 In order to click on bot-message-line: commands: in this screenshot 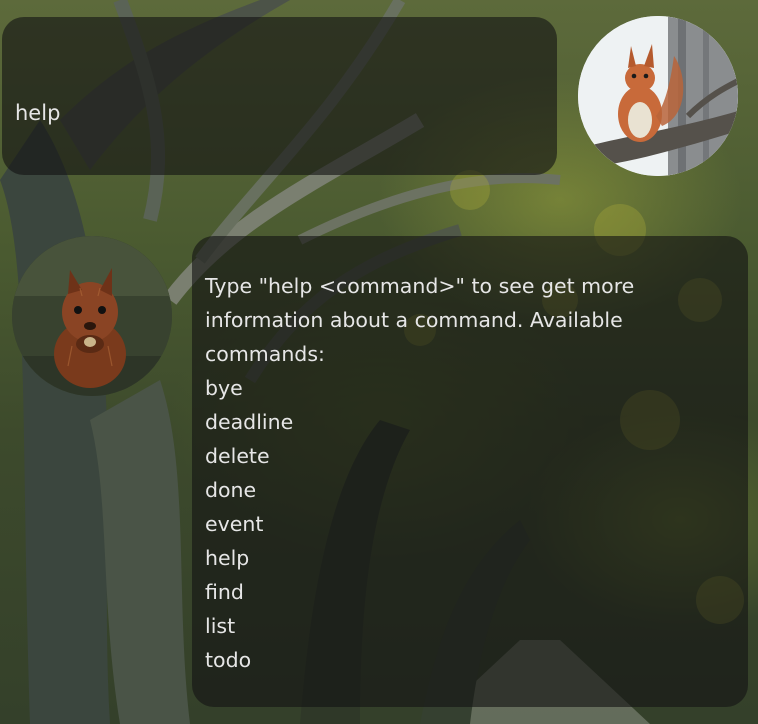, I will do `click(265, 354)`.